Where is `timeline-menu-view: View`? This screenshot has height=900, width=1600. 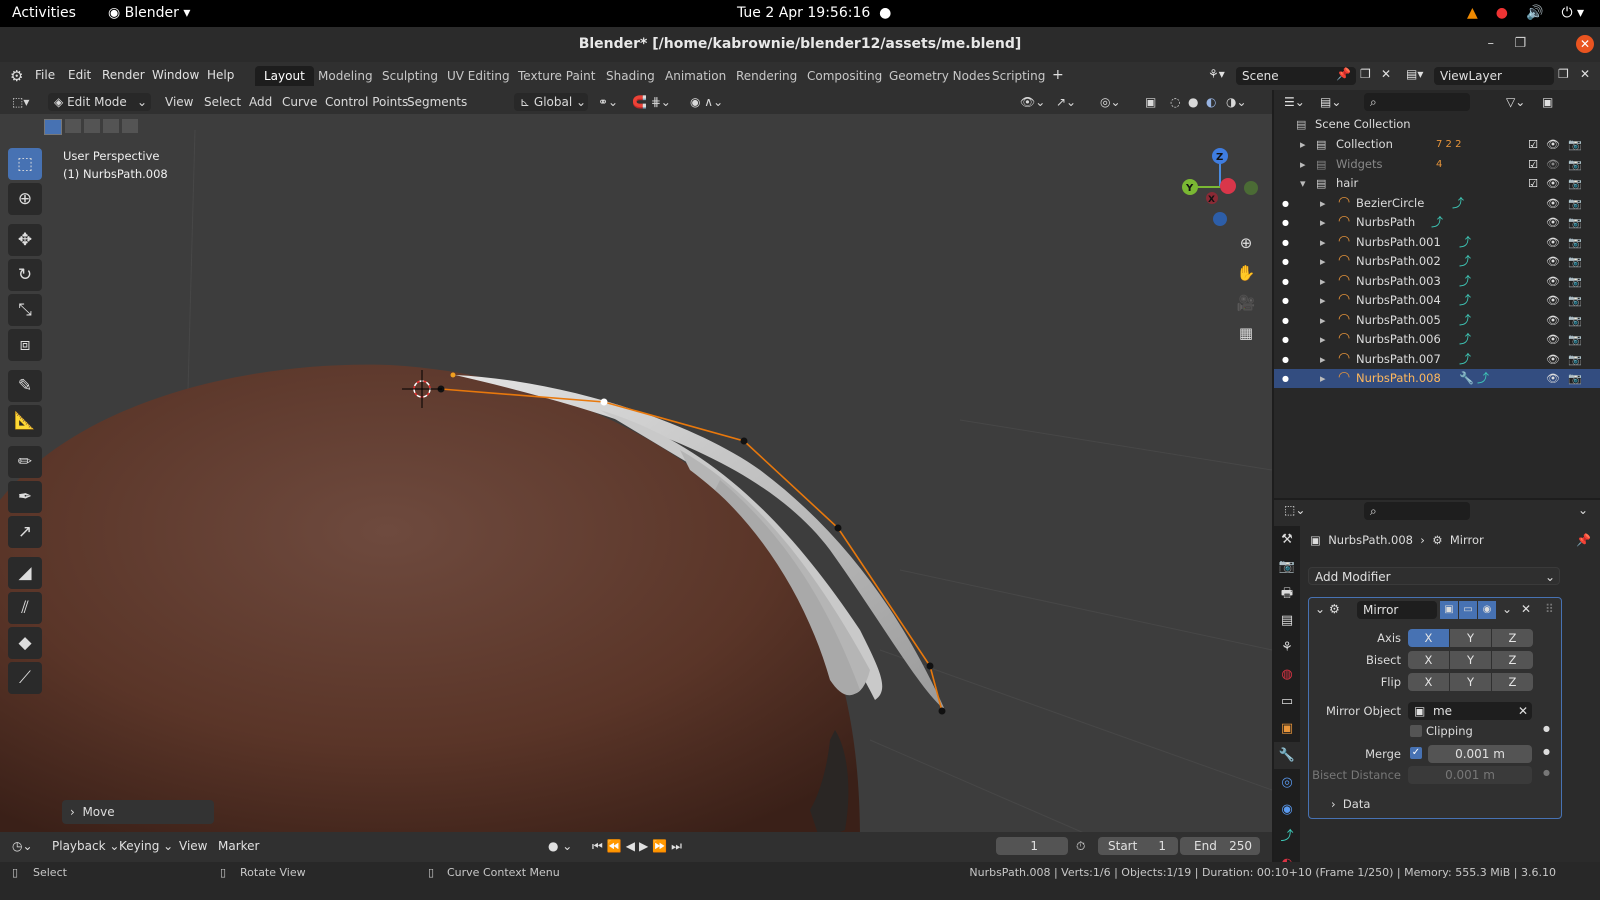 timeline-menu-view: View is located at coordinates (193, 846).